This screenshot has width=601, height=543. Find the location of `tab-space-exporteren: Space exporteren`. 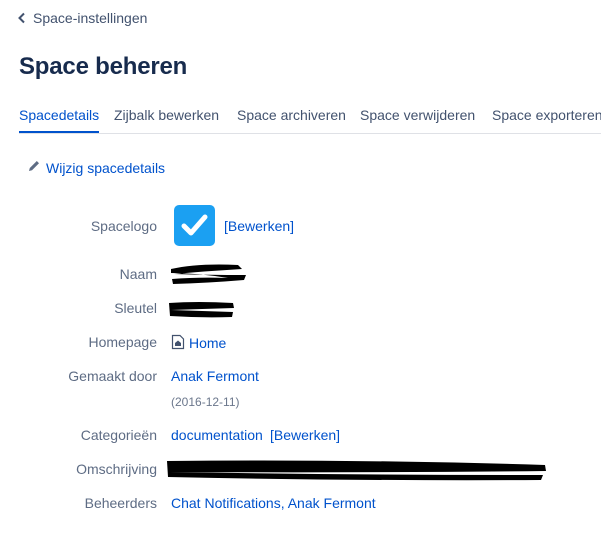

tab-space-exporteren: Space exporteren is located at coordinates (546, 119).